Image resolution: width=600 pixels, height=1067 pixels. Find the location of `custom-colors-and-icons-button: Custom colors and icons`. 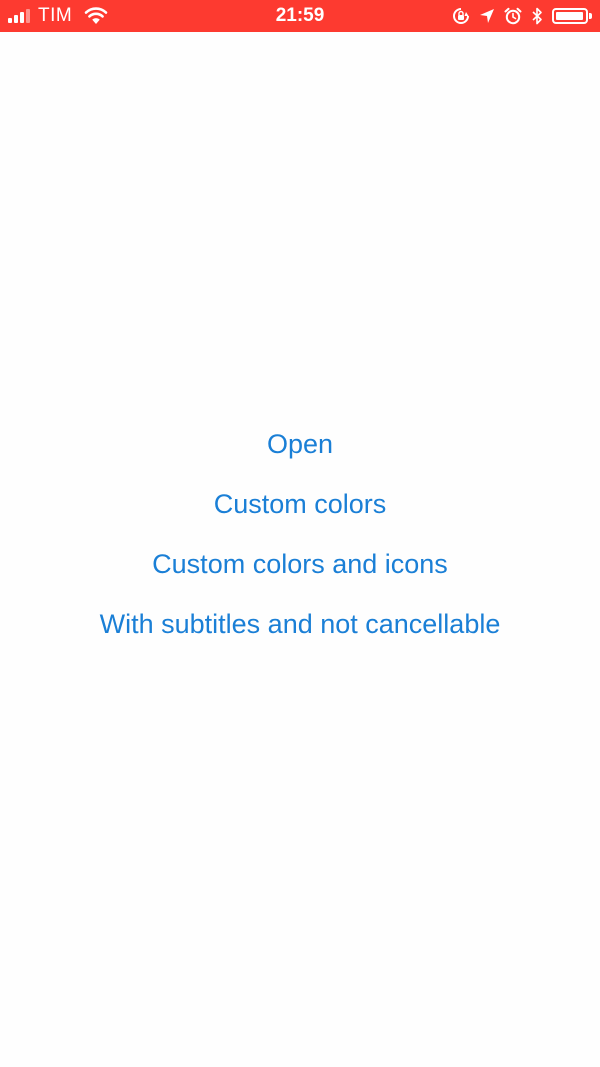

custom-colors-and-icons-button: Custom colors and icons is located at coordinates (300, 572).